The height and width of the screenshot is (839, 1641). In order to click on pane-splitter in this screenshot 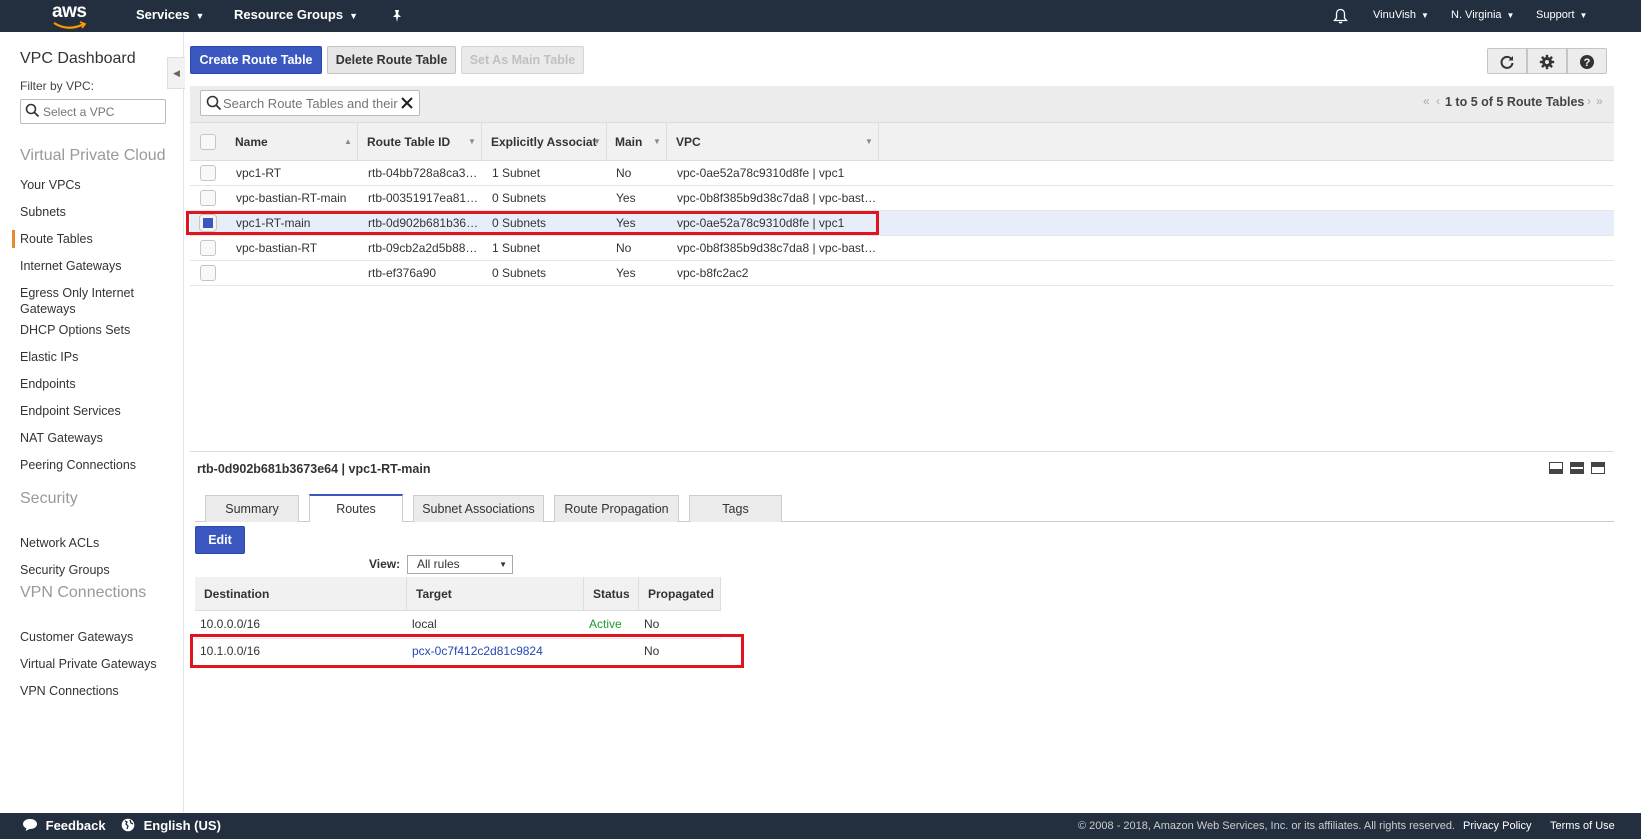, I will do `click(902, 451)`.